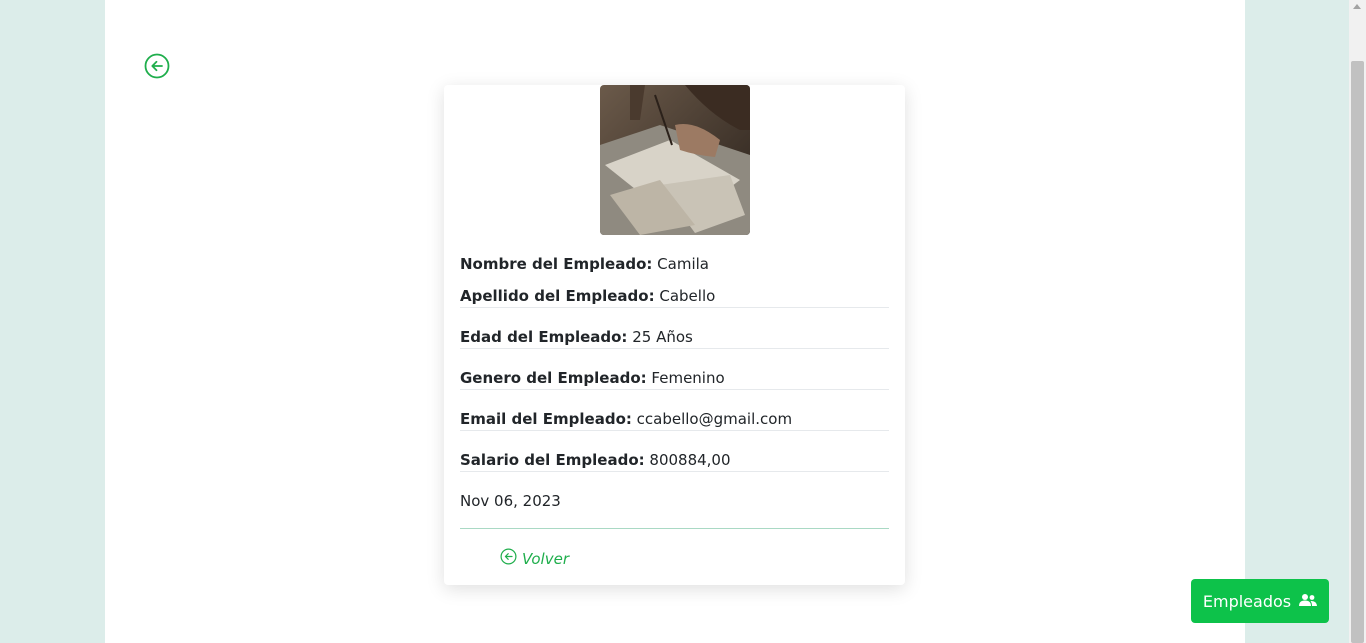  I want to click on volver-link: Volver, so click(534, 558).